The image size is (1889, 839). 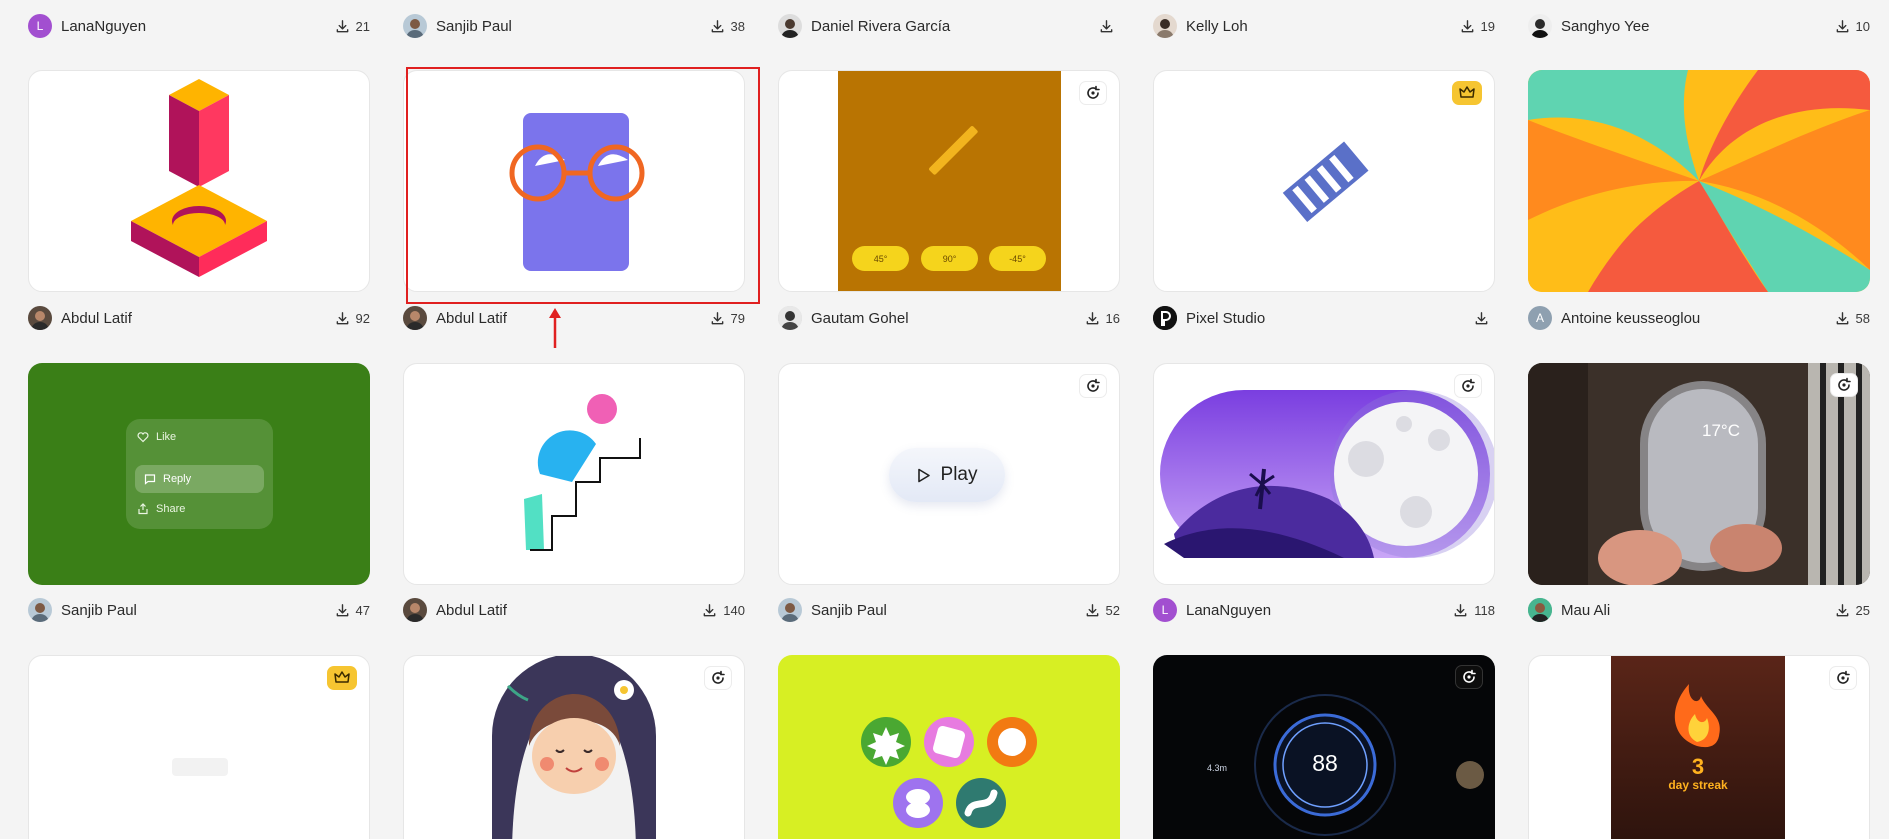 What do you see at coordinates (1324, 747) in the screenshot?
I see `animation-card: 88 4.3m` at bounding box center [1324, 747].